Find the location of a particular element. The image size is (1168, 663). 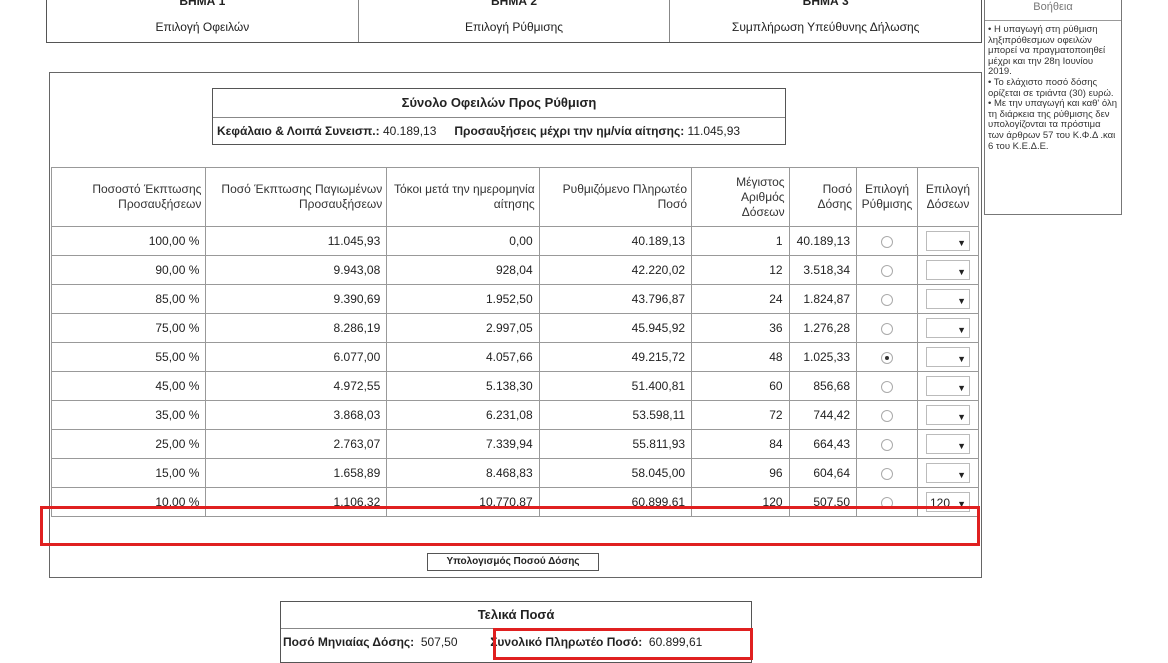

step-1-title: ΒΗΜΑ 1 is located at coordinates (202, 4).